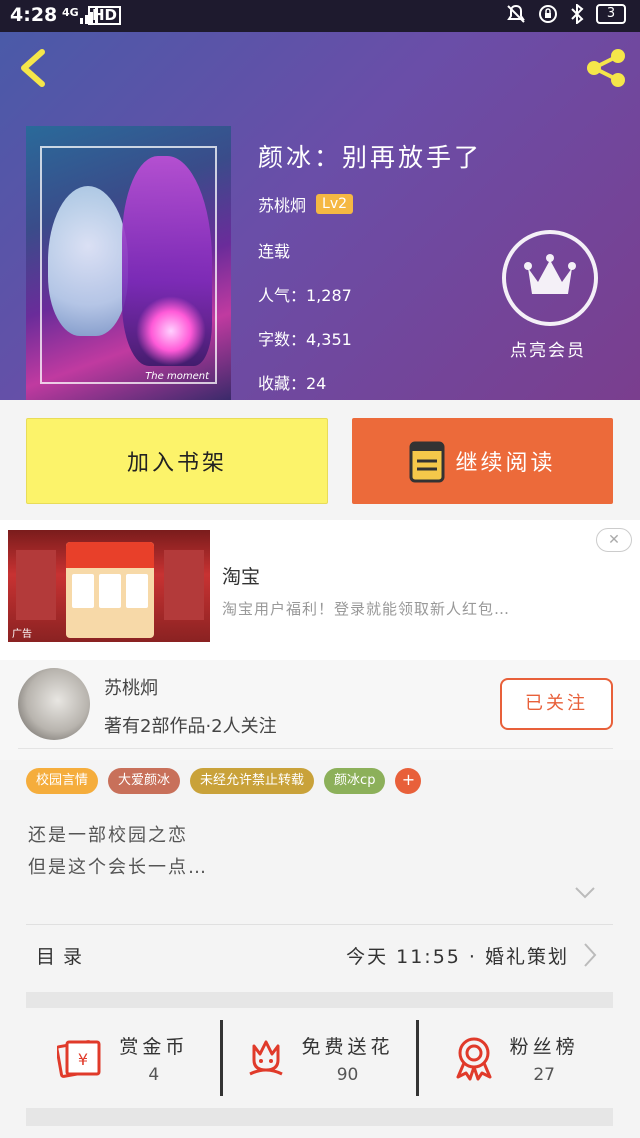  Describe the element at coordinates (34, 15) in the screenshot. I see `status-time: 4:28` at that location.